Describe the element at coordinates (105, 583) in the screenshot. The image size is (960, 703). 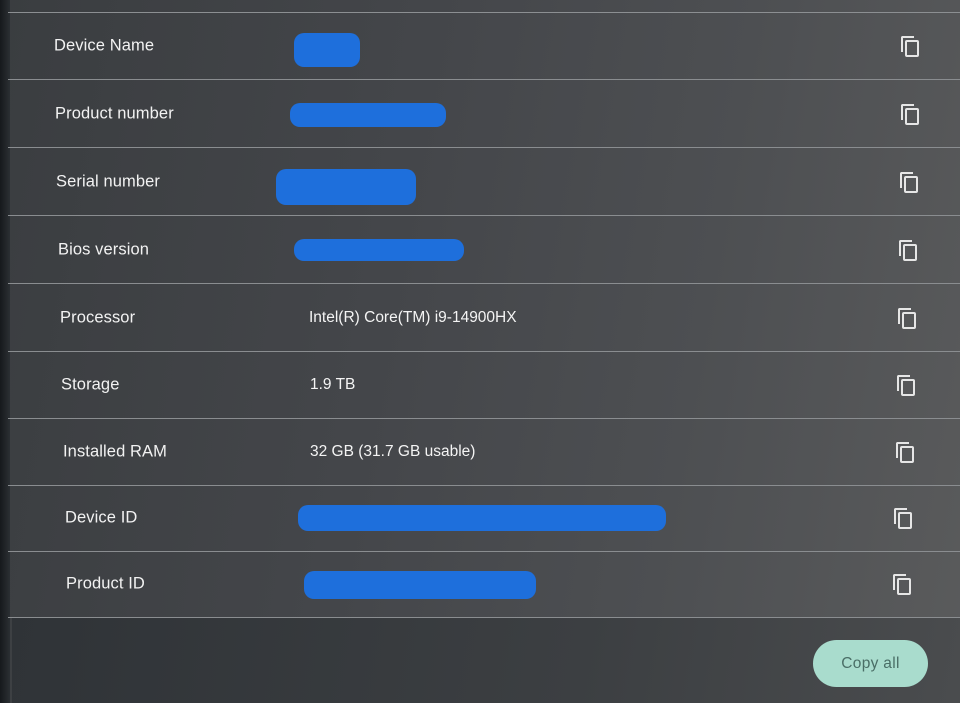
I see `spec-label: Product ID` at that location.